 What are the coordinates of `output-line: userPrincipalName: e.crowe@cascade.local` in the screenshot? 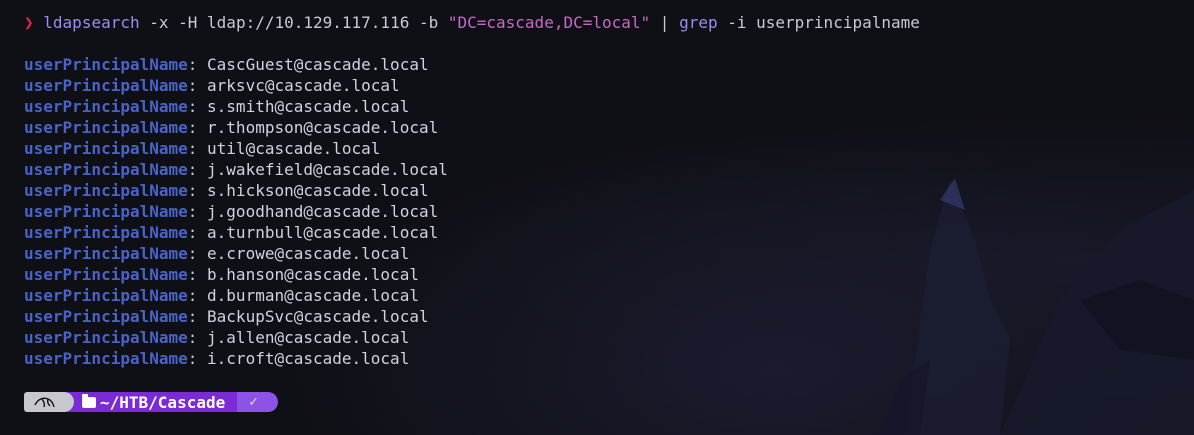 It's located at (609, 253).